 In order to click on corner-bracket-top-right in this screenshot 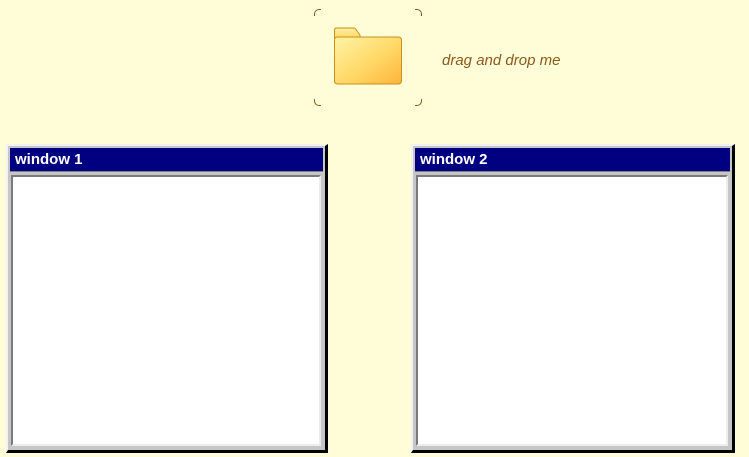, I will do `click(418, 12)`.